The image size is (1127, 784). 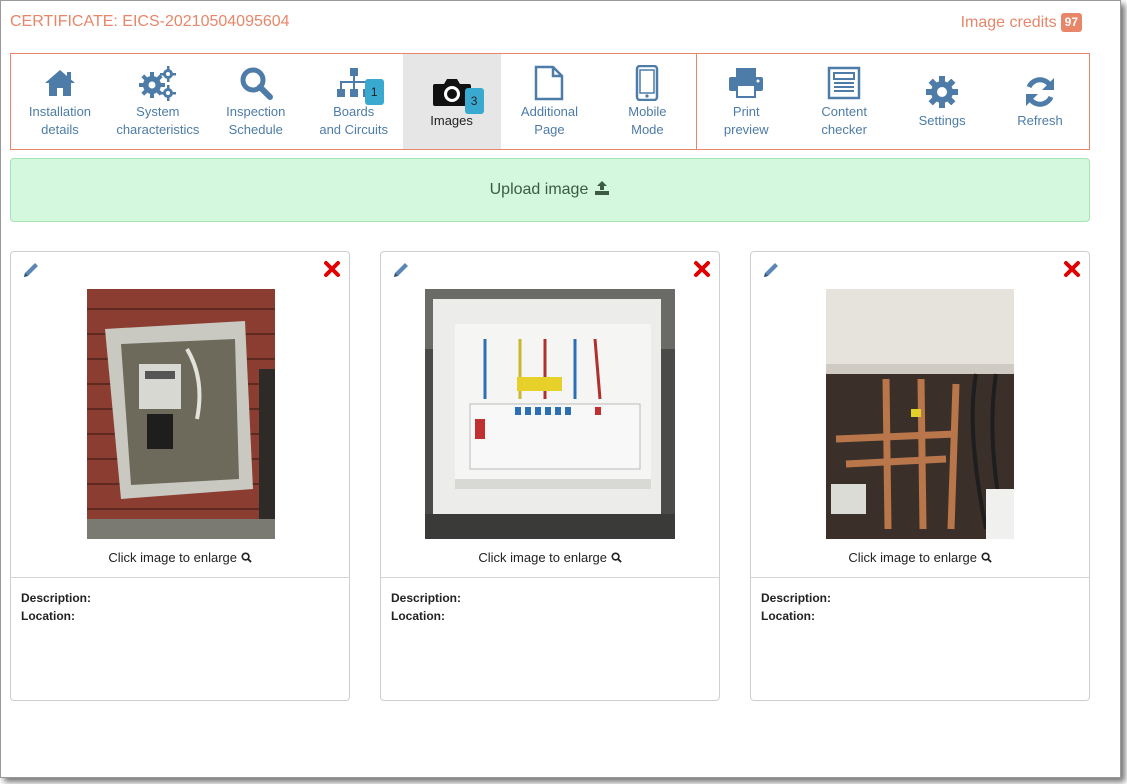 What do you see at coordinates (256, 101) in the screenshot?
I see `tab-inspection-schedule: Inspection Schedule` at bounding box center [256, 101].